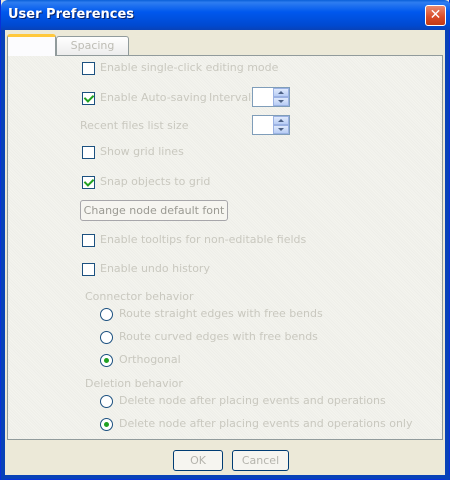  I want to click on connector-option-orthogonal-radio, so click(106, 360).